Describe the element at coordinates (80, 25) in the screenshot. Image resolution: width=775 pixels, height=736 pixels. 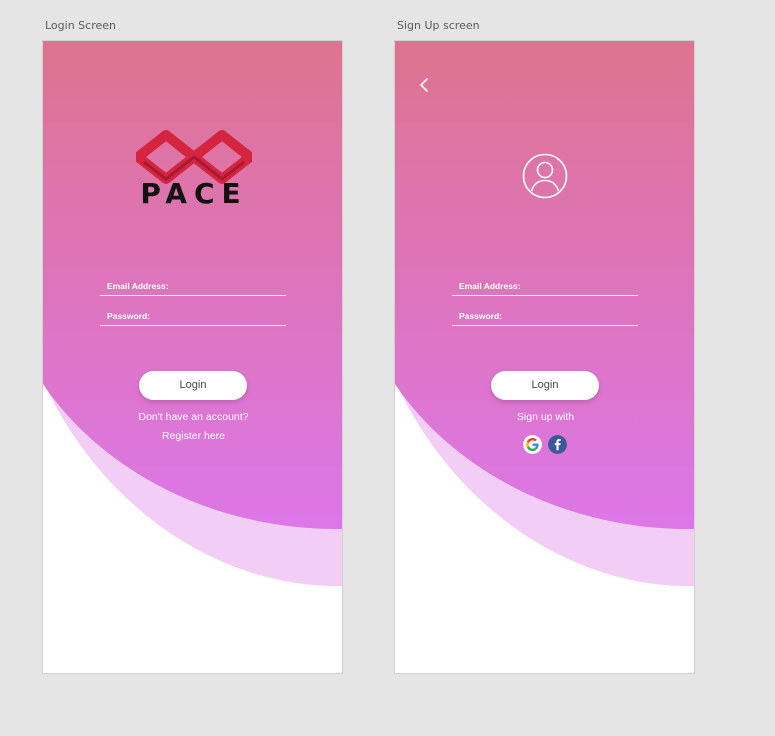
I see `login-artboard-label: Login Screen` at that location.